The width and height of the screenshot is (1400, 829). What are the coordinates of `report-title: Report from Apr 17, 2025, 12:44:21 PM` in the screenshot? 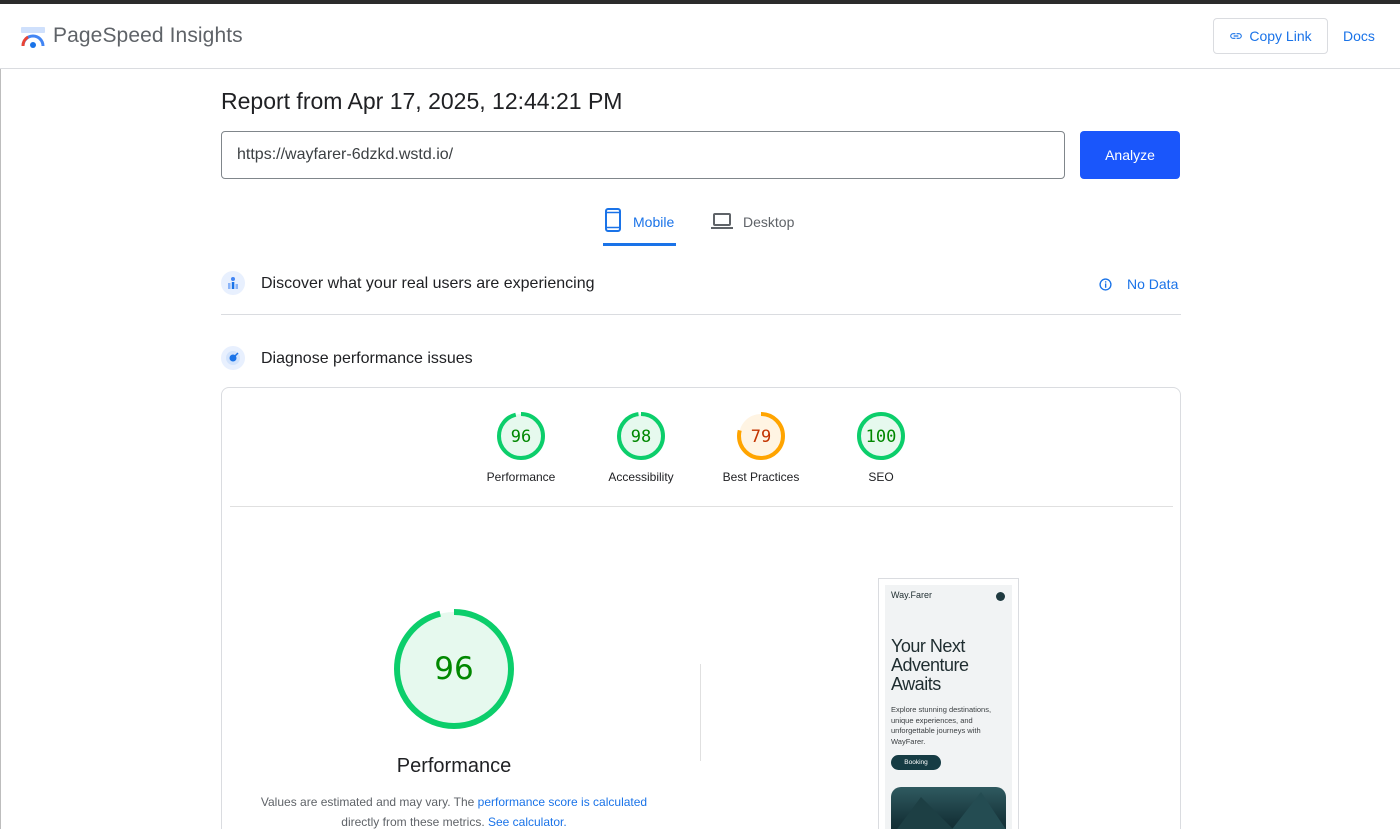 It's located at (422, 101).